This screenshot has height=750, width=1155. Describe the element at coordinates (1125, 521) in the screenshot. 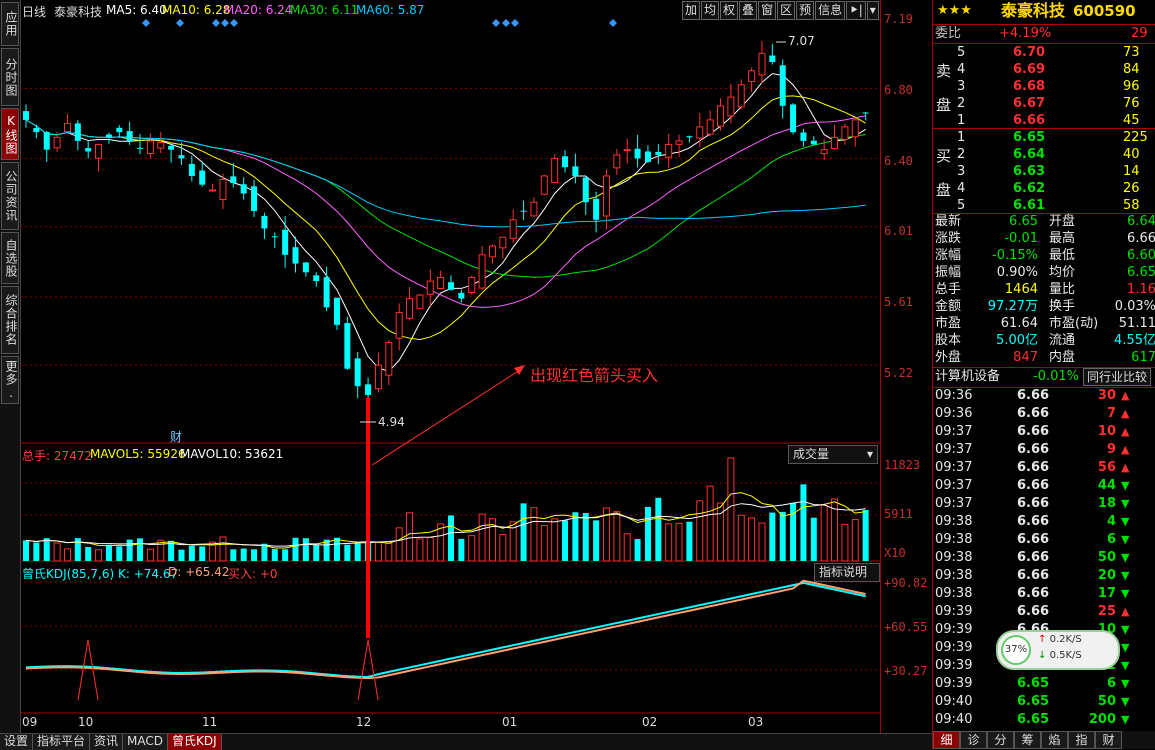

I see `arrow-down-icon: ▼` at that location.